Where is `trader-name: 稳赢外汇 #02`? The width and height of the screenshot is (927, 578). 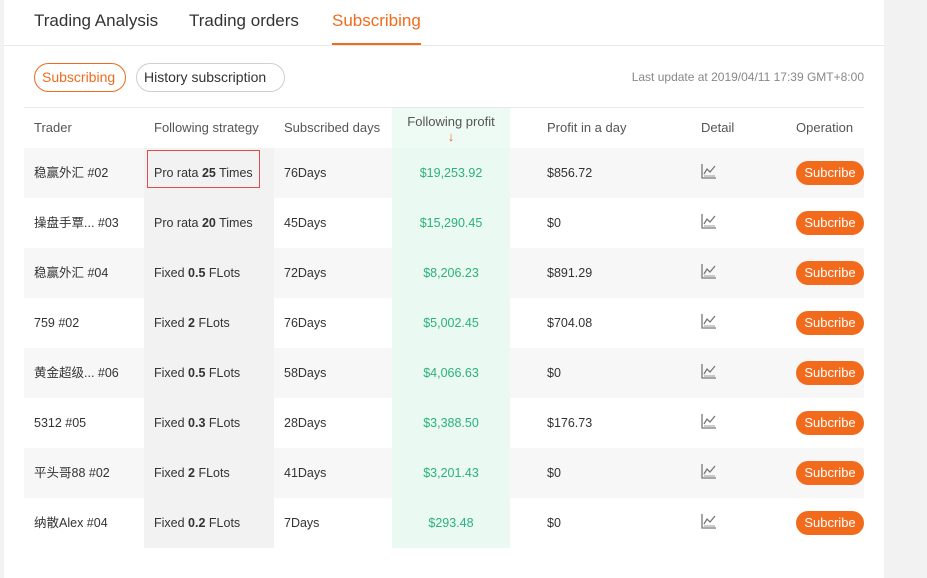 trader-name: 稳赢外汇 #02 is located at coordinates (71, 173).